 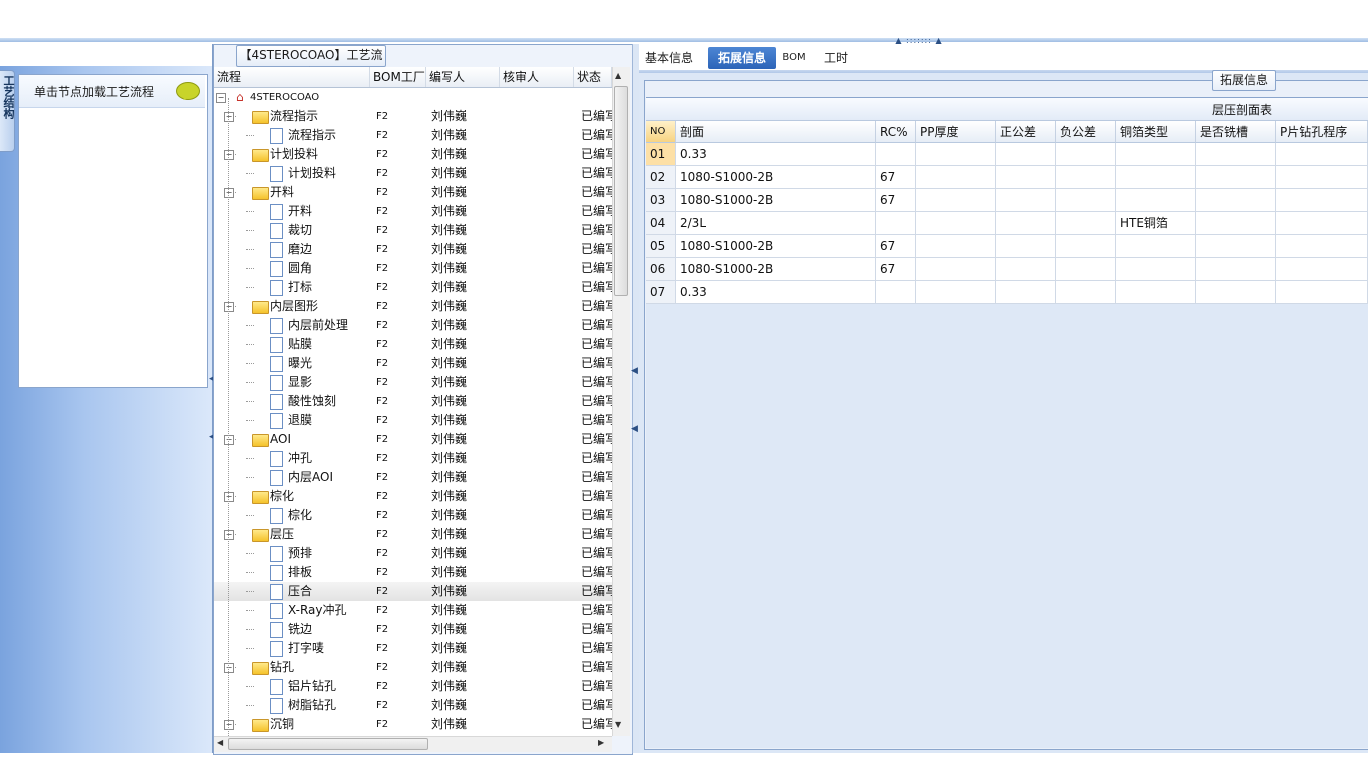 I want to click on tree-row: 磨边 F2 刘伟巍 已编写, so click(x=413, y=249).